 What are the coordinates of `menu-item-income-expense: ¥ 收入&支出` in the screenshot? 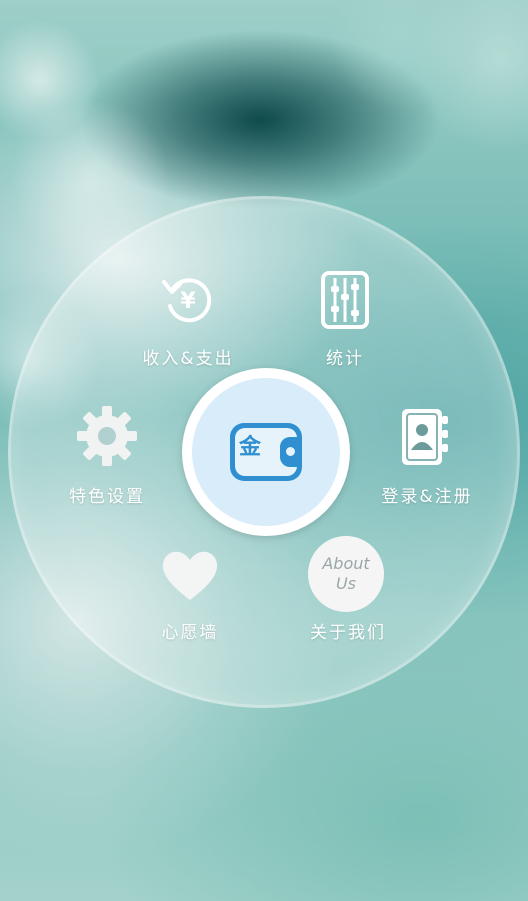 It's located at (188, 318).